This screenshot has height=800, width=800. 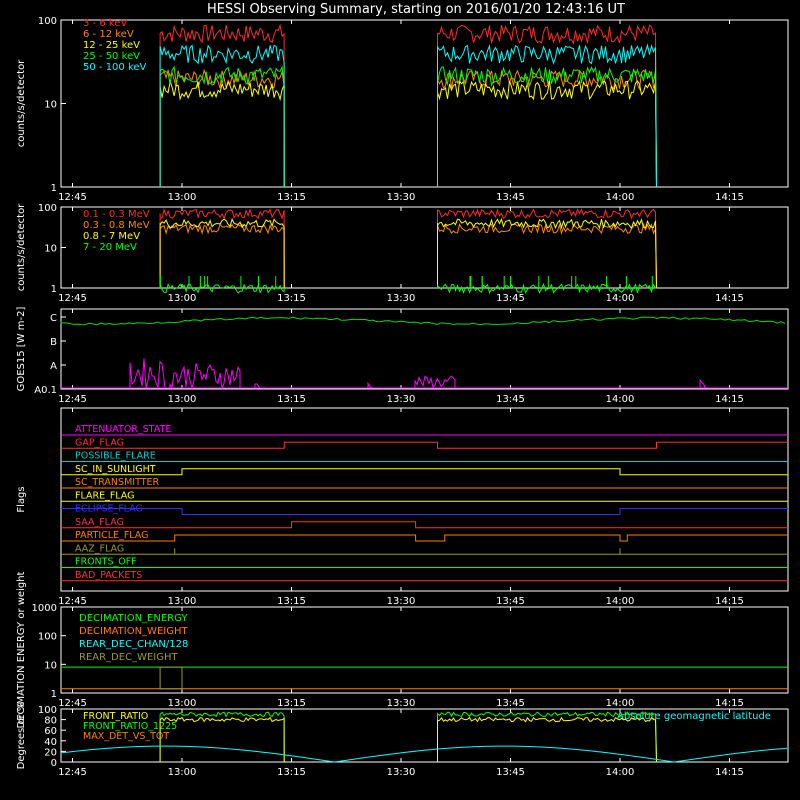 What do you see at coordinates (123, 429) in the screenshot?
I see `legend-entry: ATTENUATOR_STATE` at bounding box center [123, 429].